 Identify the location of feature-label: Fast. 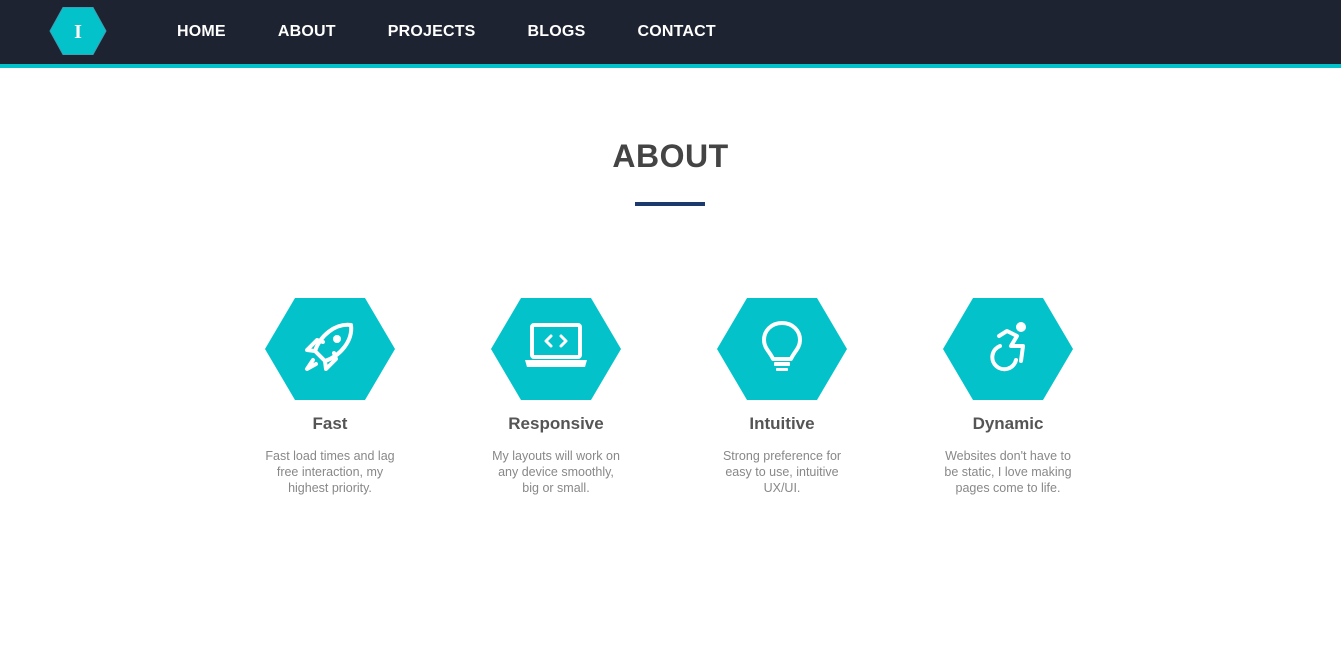
(330, 423).